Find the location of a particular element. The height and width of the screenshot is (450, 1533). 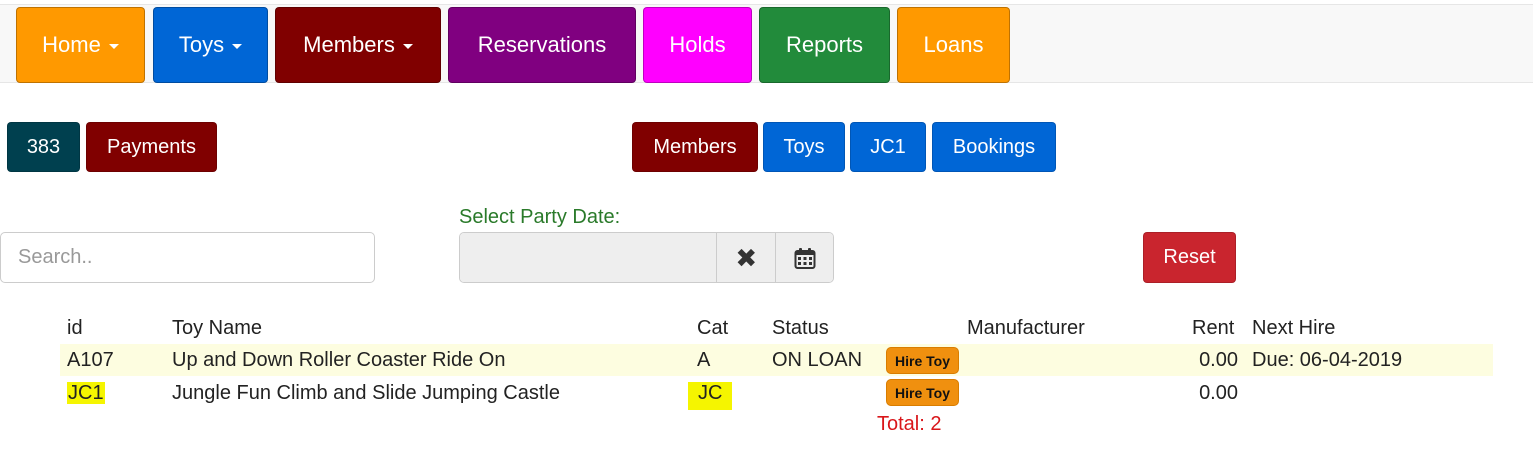

cell-id: JC1 is located at coordinates (86, 393).